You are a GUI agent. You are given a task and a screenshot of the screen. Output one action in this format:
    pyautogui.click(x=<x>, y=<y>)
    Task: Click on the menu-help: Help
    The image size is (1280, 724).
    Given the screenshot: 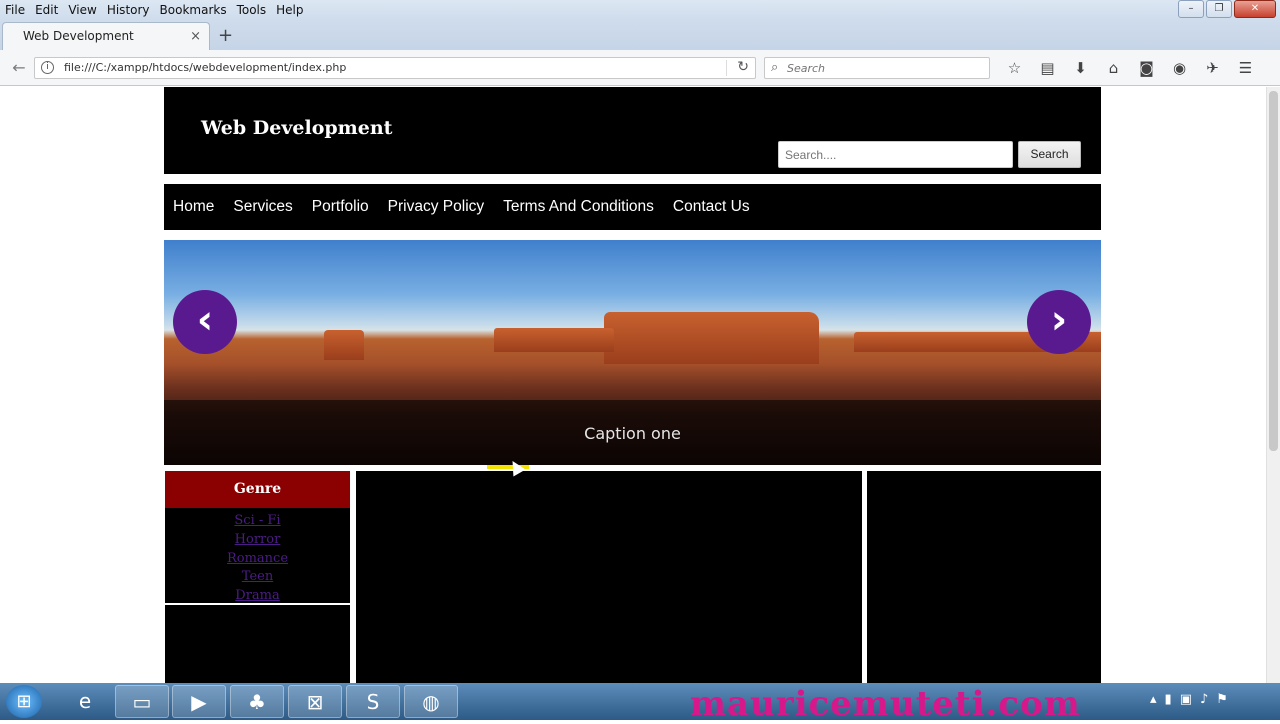 What is the action you would take?
    pyautogui.click(x=289, y=10)
    